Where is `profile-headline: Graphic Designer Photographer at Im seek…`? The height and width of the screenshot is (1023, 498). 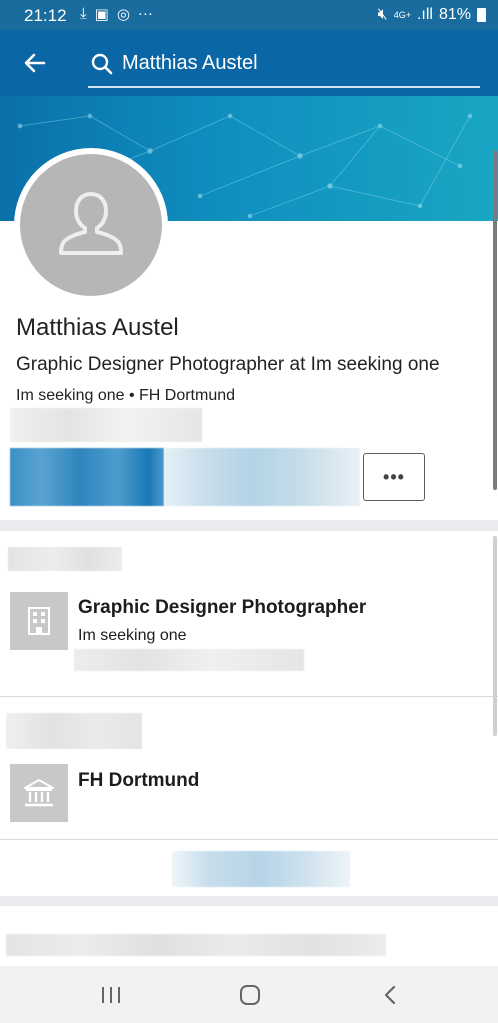 profile-headline: Graphic Designer Photographer at Im seek… is located at coordinates (228, 364).